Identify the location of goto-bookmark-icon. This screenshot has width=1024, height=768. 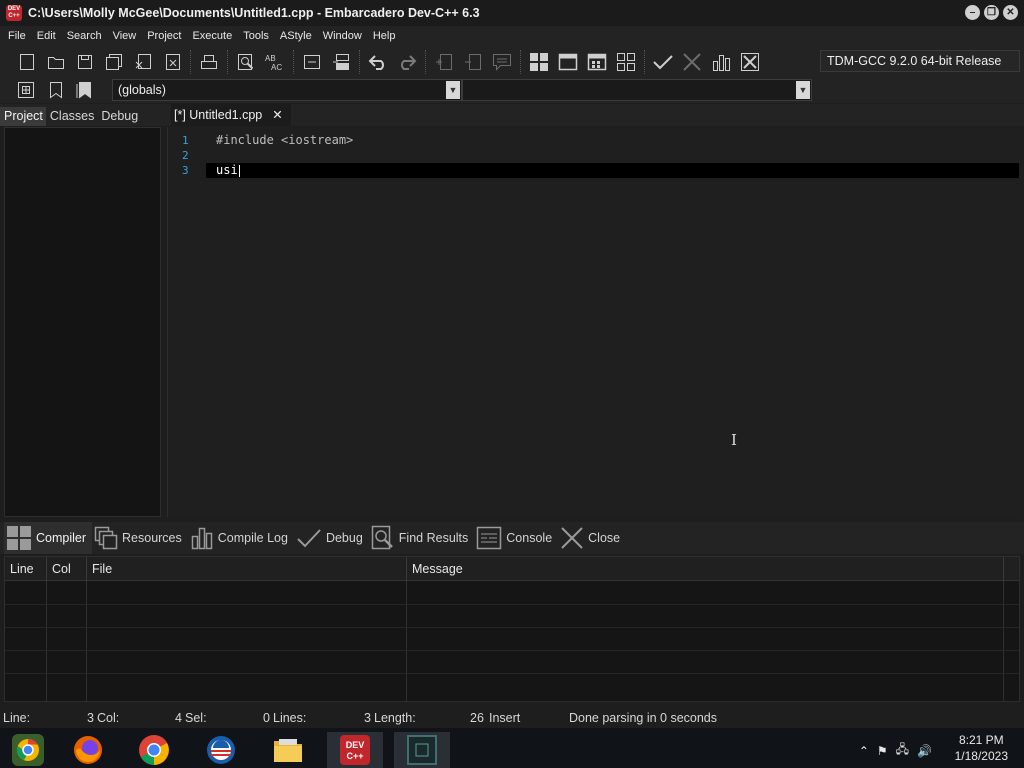
(84, 90).